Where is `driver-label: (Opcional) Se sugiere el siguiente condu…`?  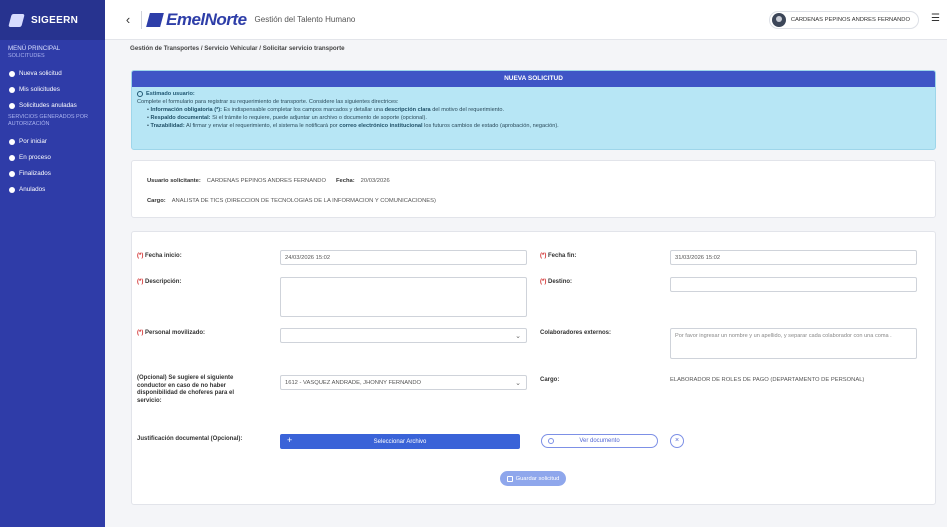 driver-label: (Opcional) Se sugiere el siguiente condu… is located at coordinates (186, 389).